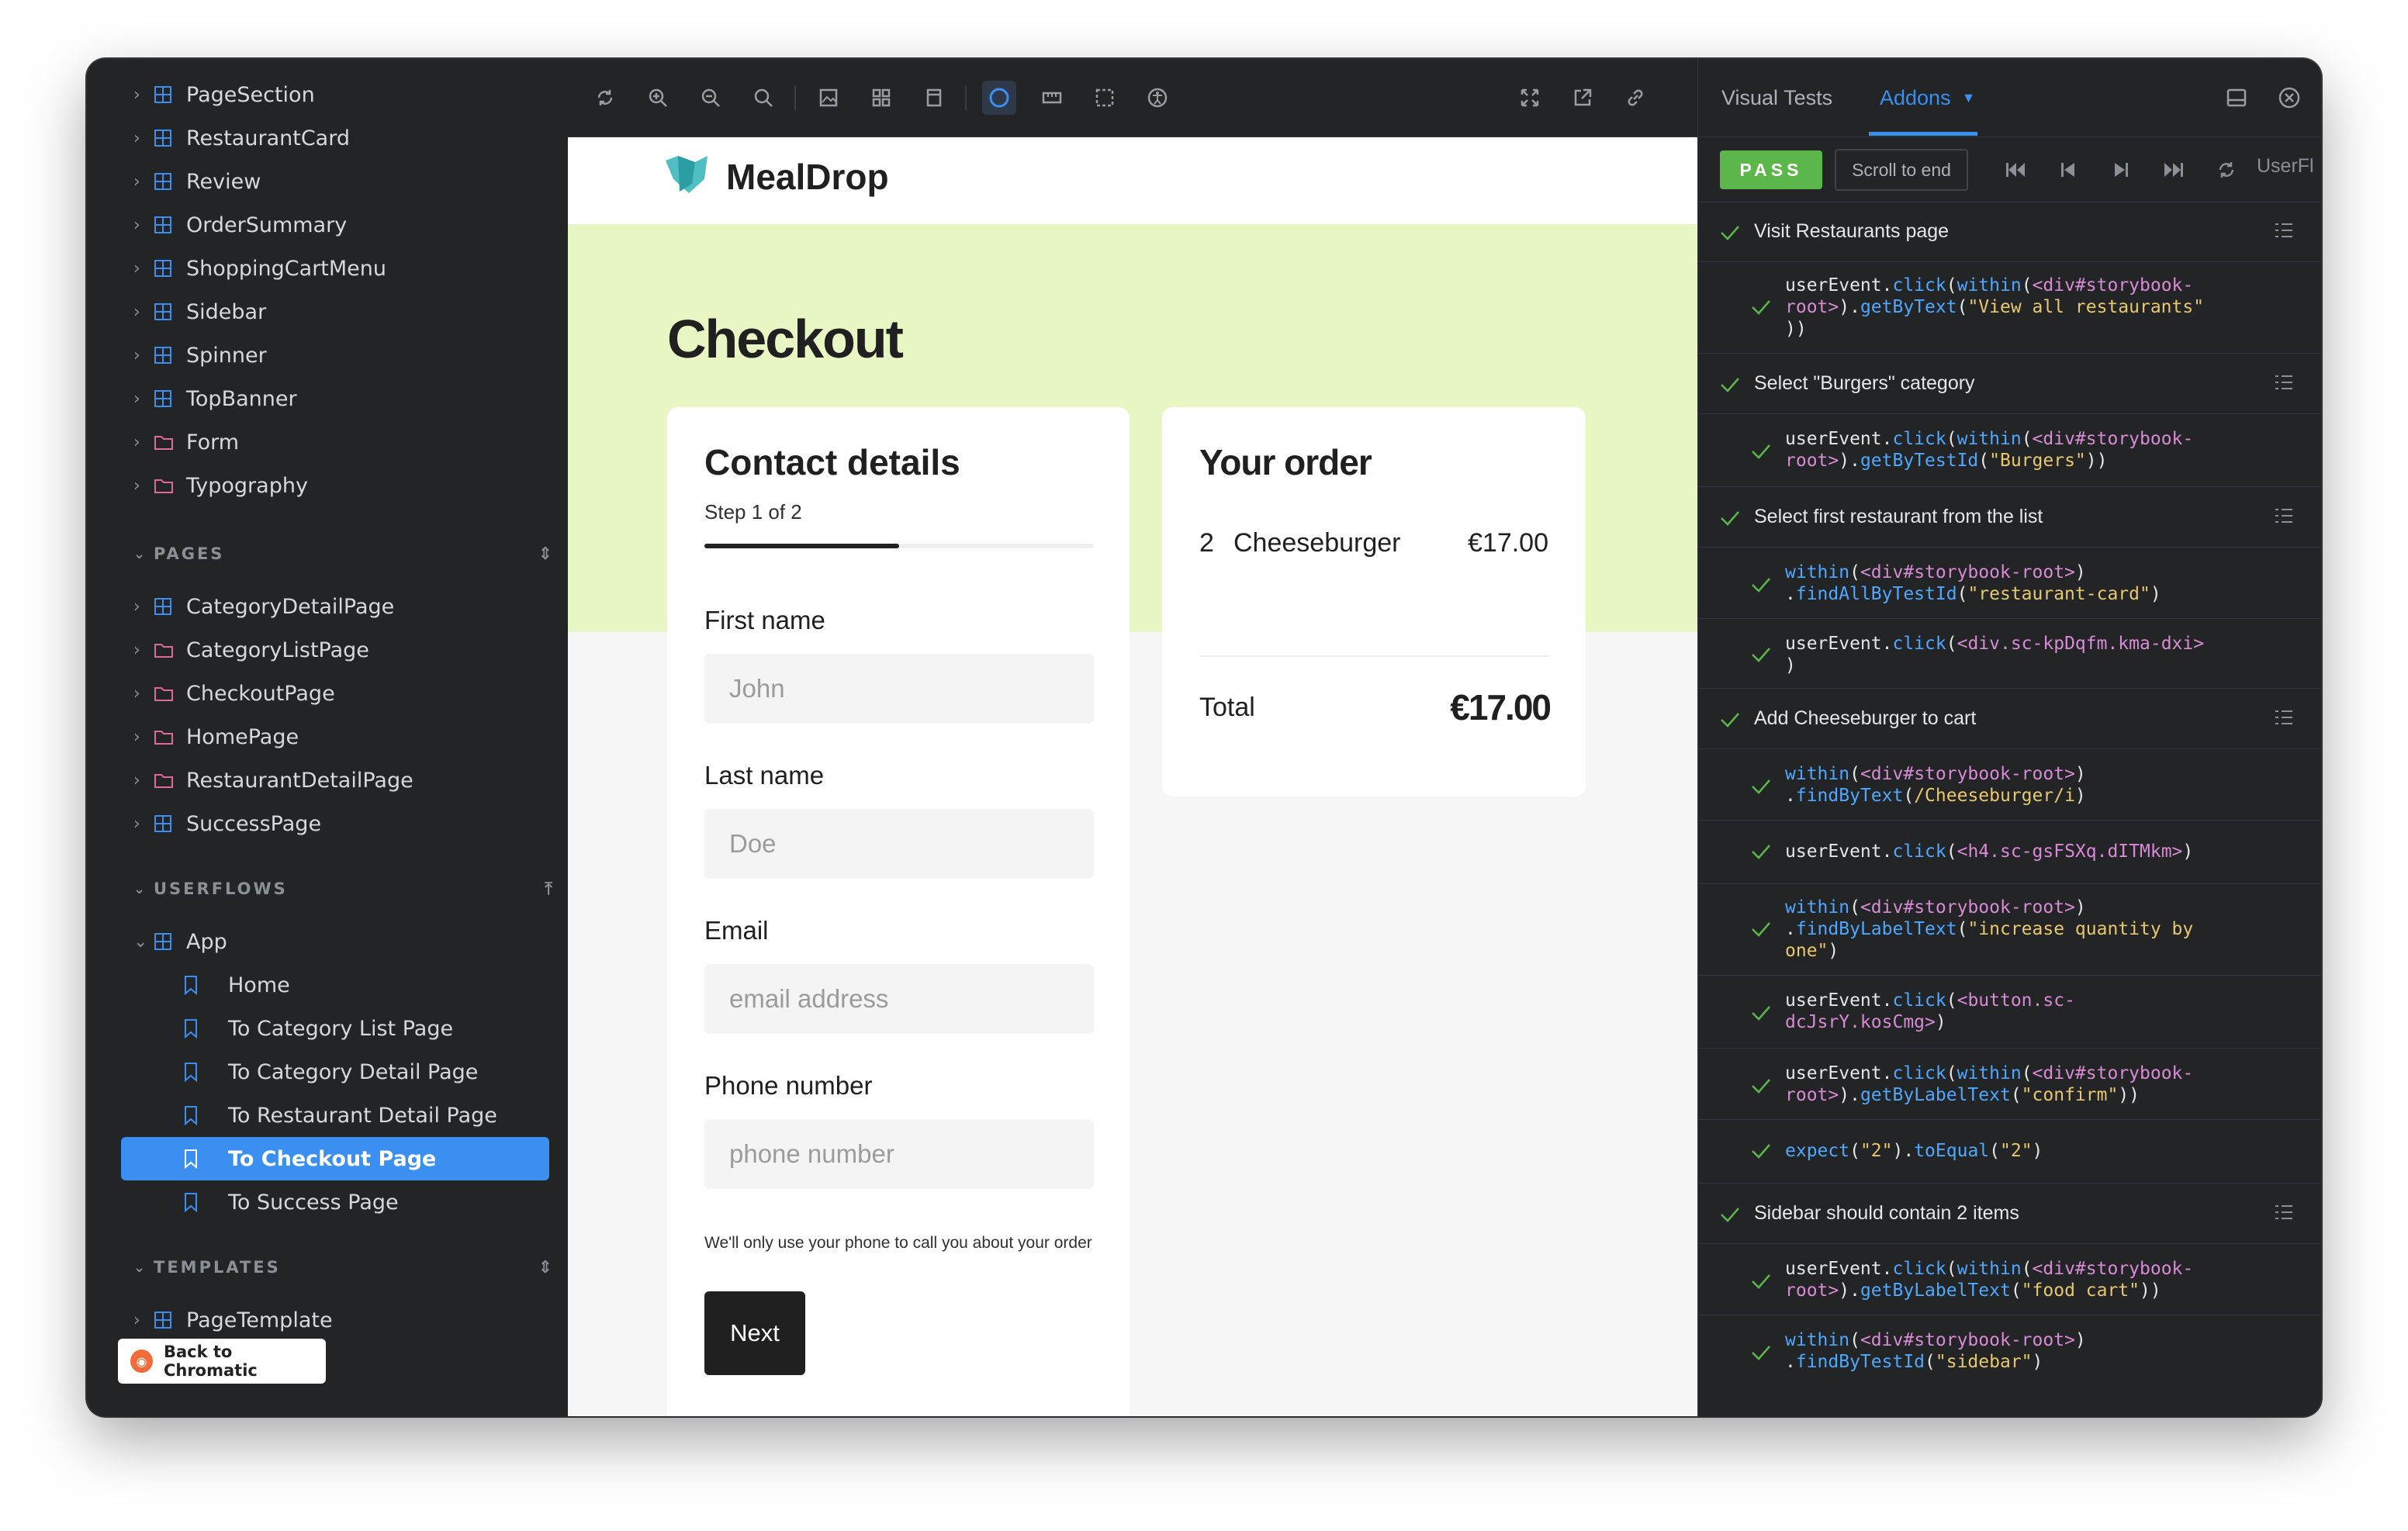  I want to click on select-area-icon, so click(1105, 98).